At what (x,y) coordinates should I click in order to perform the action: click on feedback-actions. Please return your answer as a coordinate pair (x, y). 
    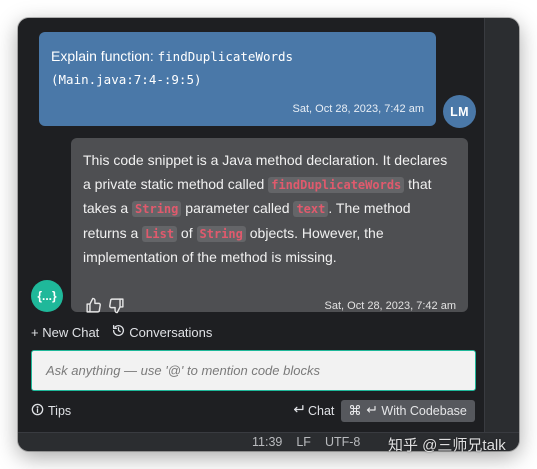
    Looking at the image, I should click on (105, 305).